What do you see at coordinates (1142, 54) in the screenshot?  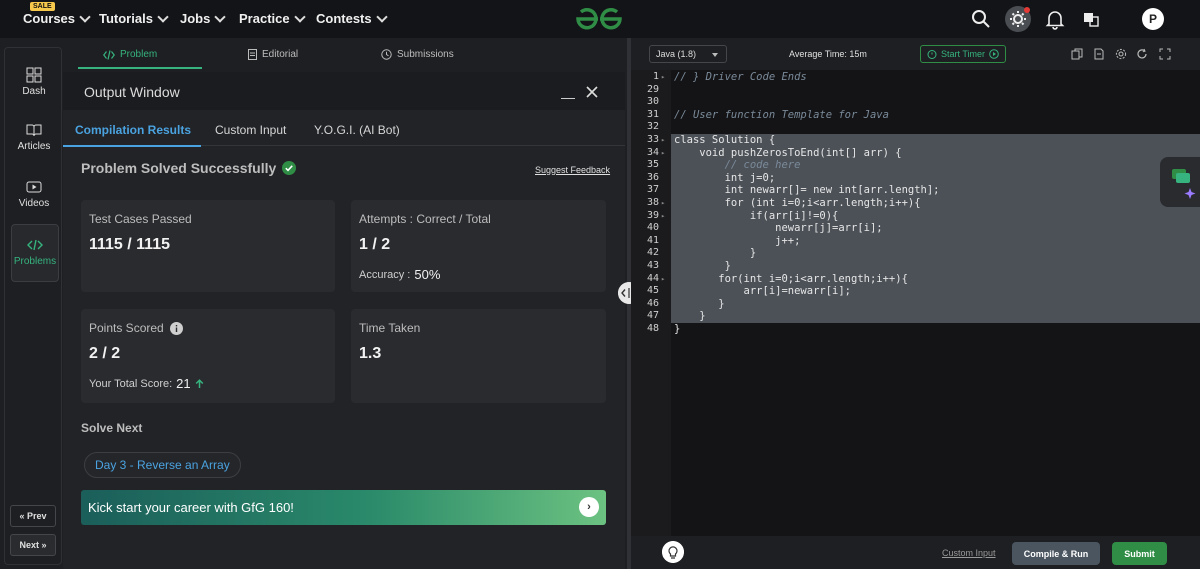 I see `refresh-icon` at bounding box center [1142, 54].